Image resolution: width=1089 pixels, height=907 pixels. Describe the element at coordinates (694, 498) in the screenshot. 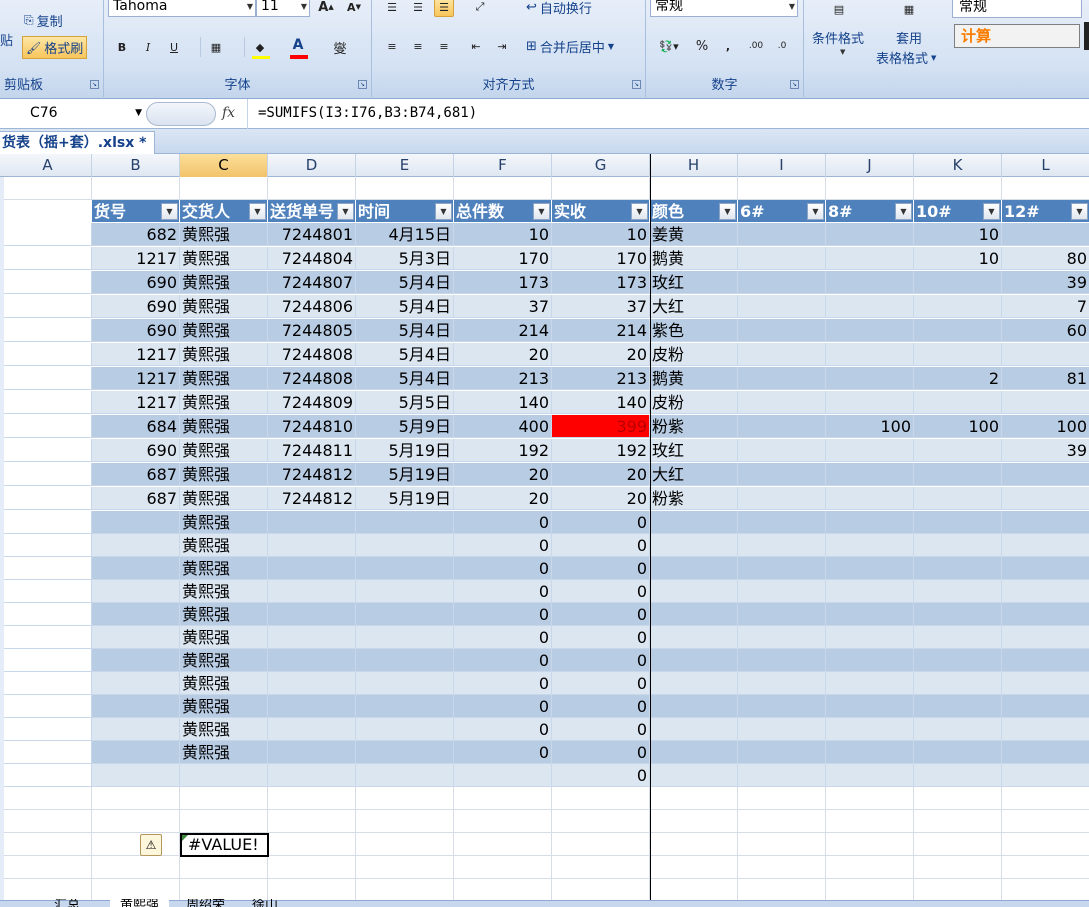

I see `cell-h: 粉紫` at that location.